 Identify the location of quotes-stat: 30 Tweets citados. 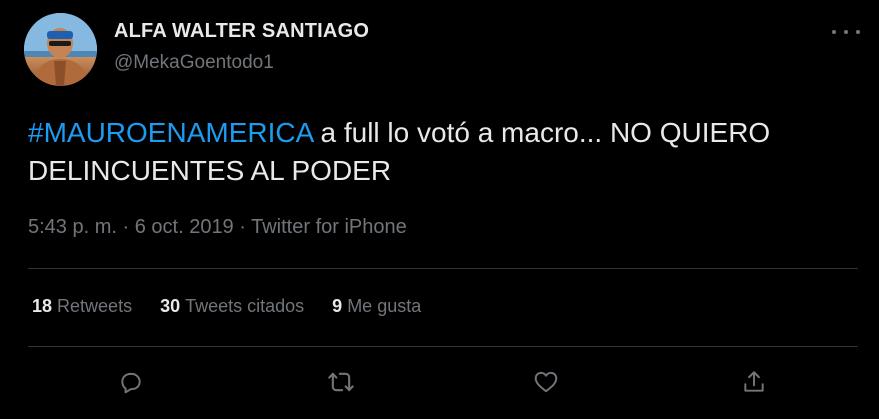
(232, 306).